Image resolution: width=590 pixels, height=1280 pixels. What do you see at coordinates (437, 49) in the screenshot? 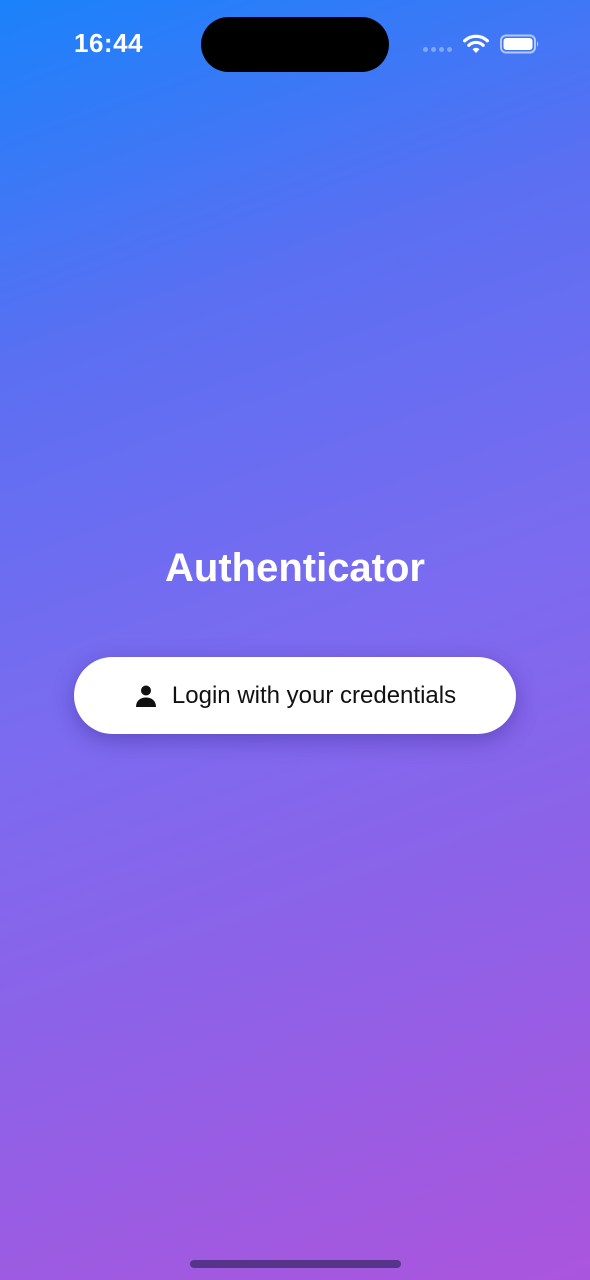
I see `cellular-signal-icon` at bounding box center [437, 49].